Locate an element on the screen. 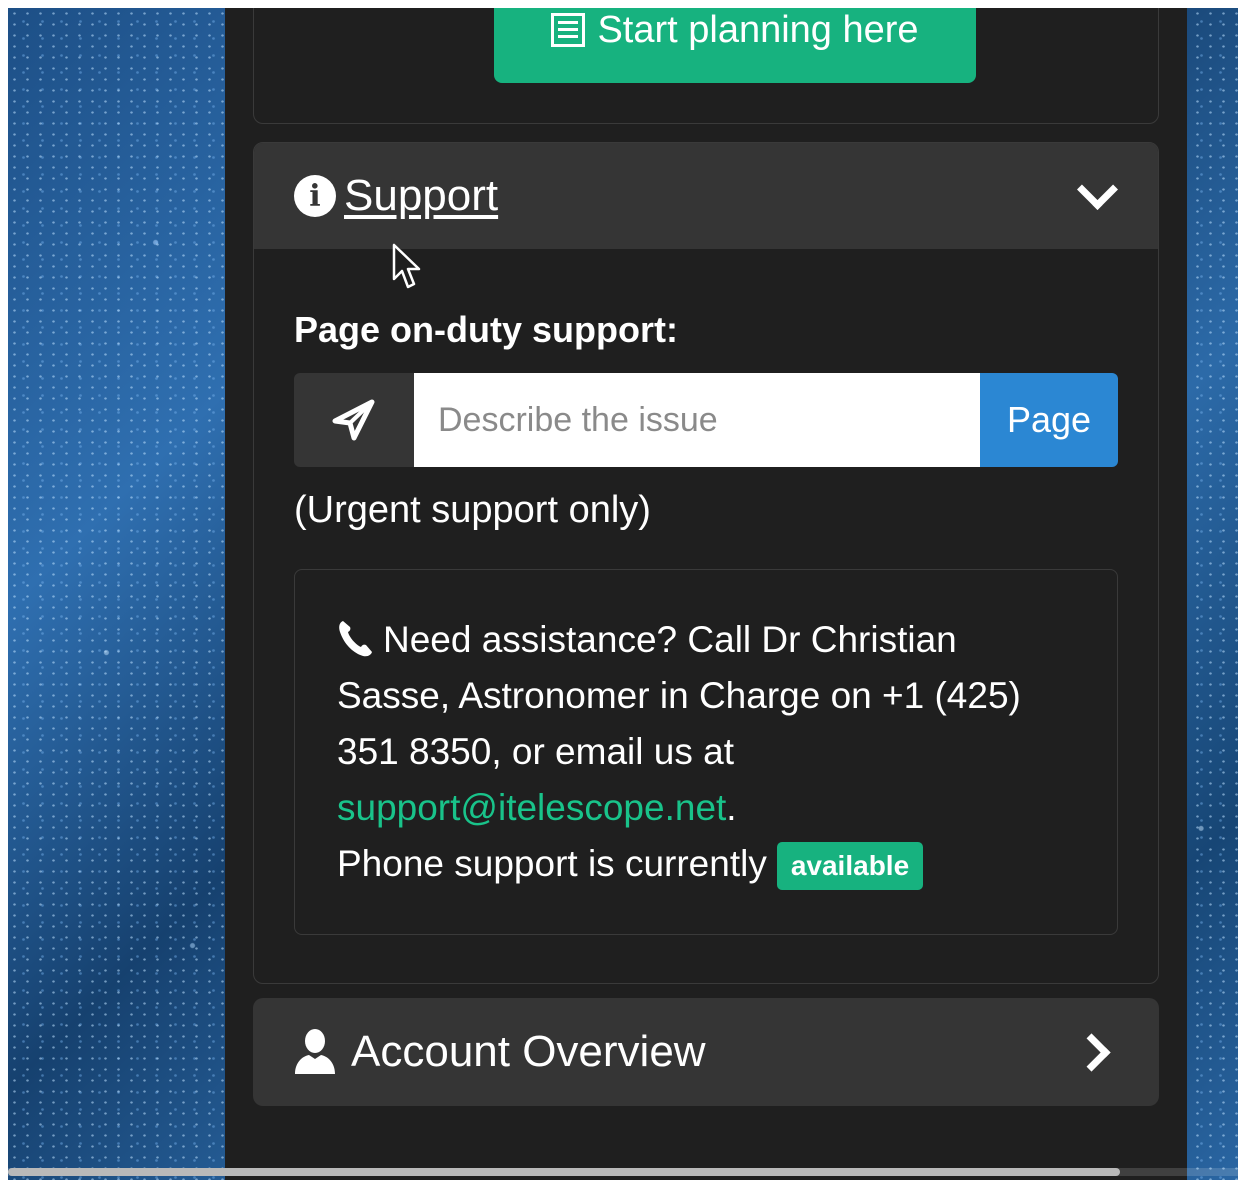 Image resolution: width=1244 pixels, height=1188 pixels. send-addon is located at coordinates (354, 420).